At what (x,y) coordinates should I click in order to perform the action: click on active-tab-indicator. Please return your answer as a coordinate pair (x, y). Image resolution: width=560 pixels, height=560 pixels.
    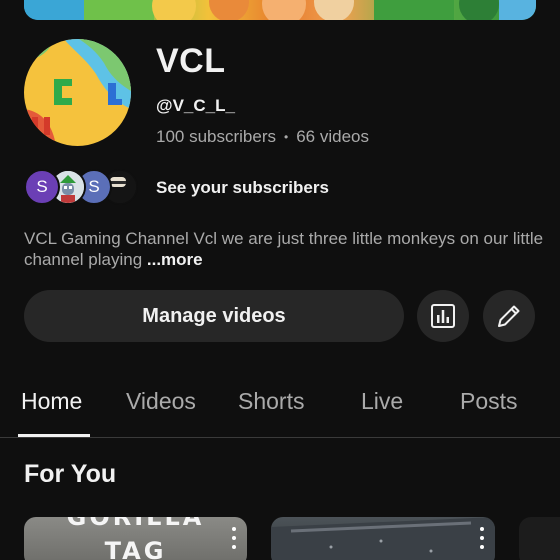
    Looking at the image, I should click on (54, 435).